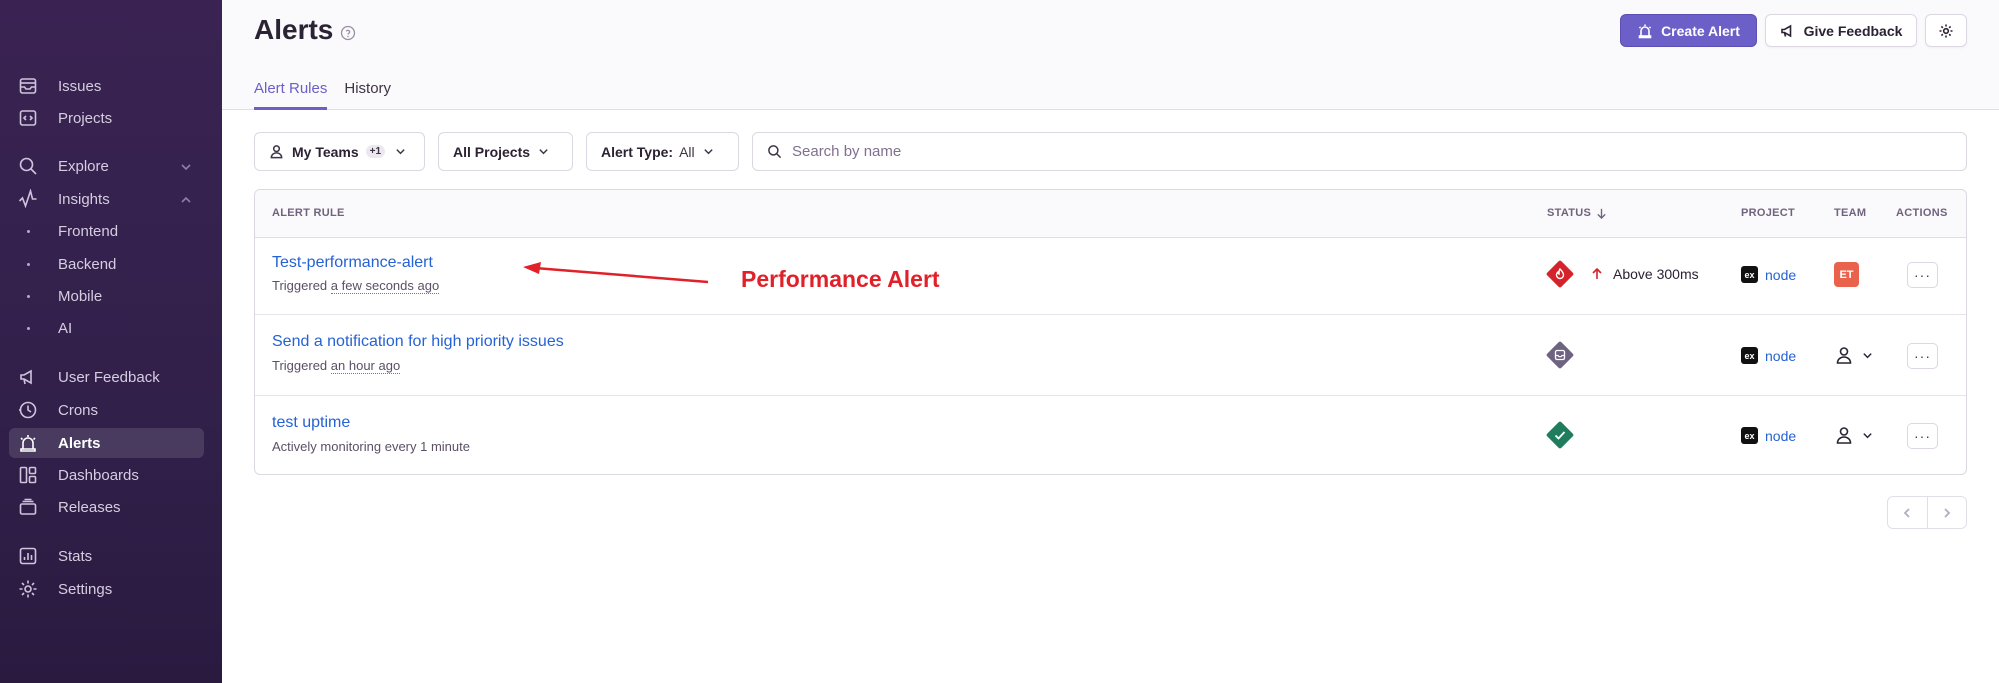 The width and height of the screenshot is (1999, 683). What do you see at coordinates (1846, 274) in the screenshot?
I see `team-avatar: ET` at bounding box center [1846, 274].